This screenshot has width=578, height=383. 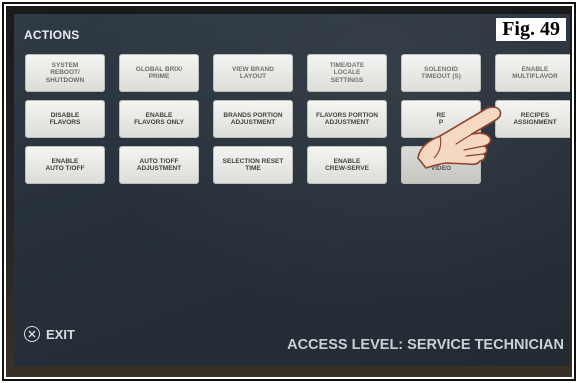 I want to click on enable-flavors-only-button: ENABLE FLAVORS ONLY, so click(x=159, y=119).